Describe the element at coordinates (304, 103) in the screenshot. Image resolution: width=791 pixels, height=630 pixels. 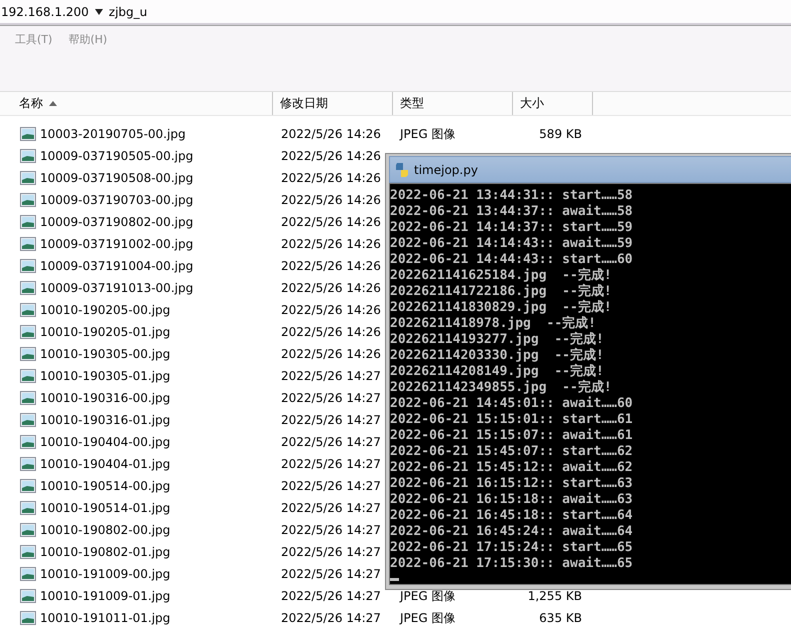
I see `column-label: 修改日期` at that location.